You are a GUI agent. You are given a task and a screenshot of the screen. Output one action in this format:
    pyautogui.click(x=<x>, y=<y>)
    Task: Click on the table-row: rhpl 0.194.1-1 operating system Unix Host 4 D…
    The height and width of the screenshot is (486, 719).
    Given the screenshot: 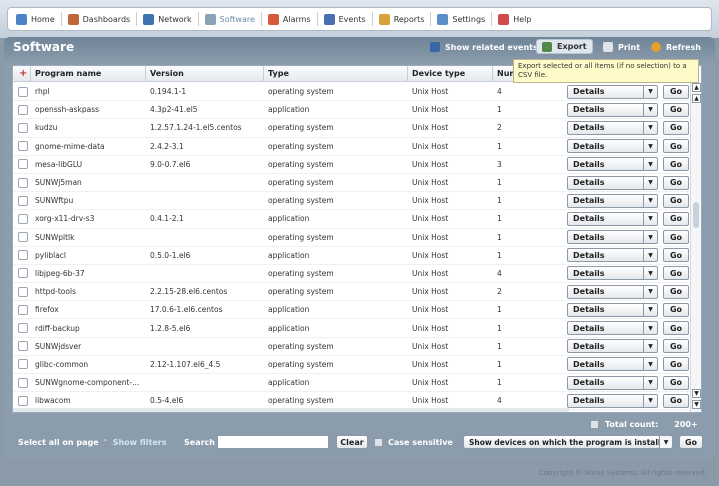 What is the action you would take?
    pyautogui.click(x=355, y=92)
    